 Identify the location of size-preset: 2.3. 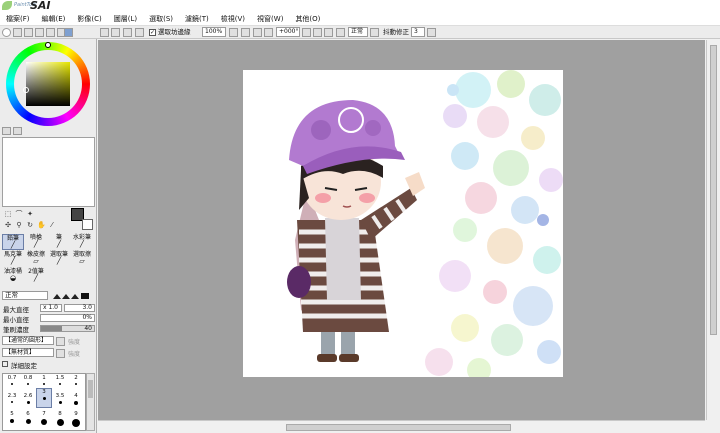
(12, 401).